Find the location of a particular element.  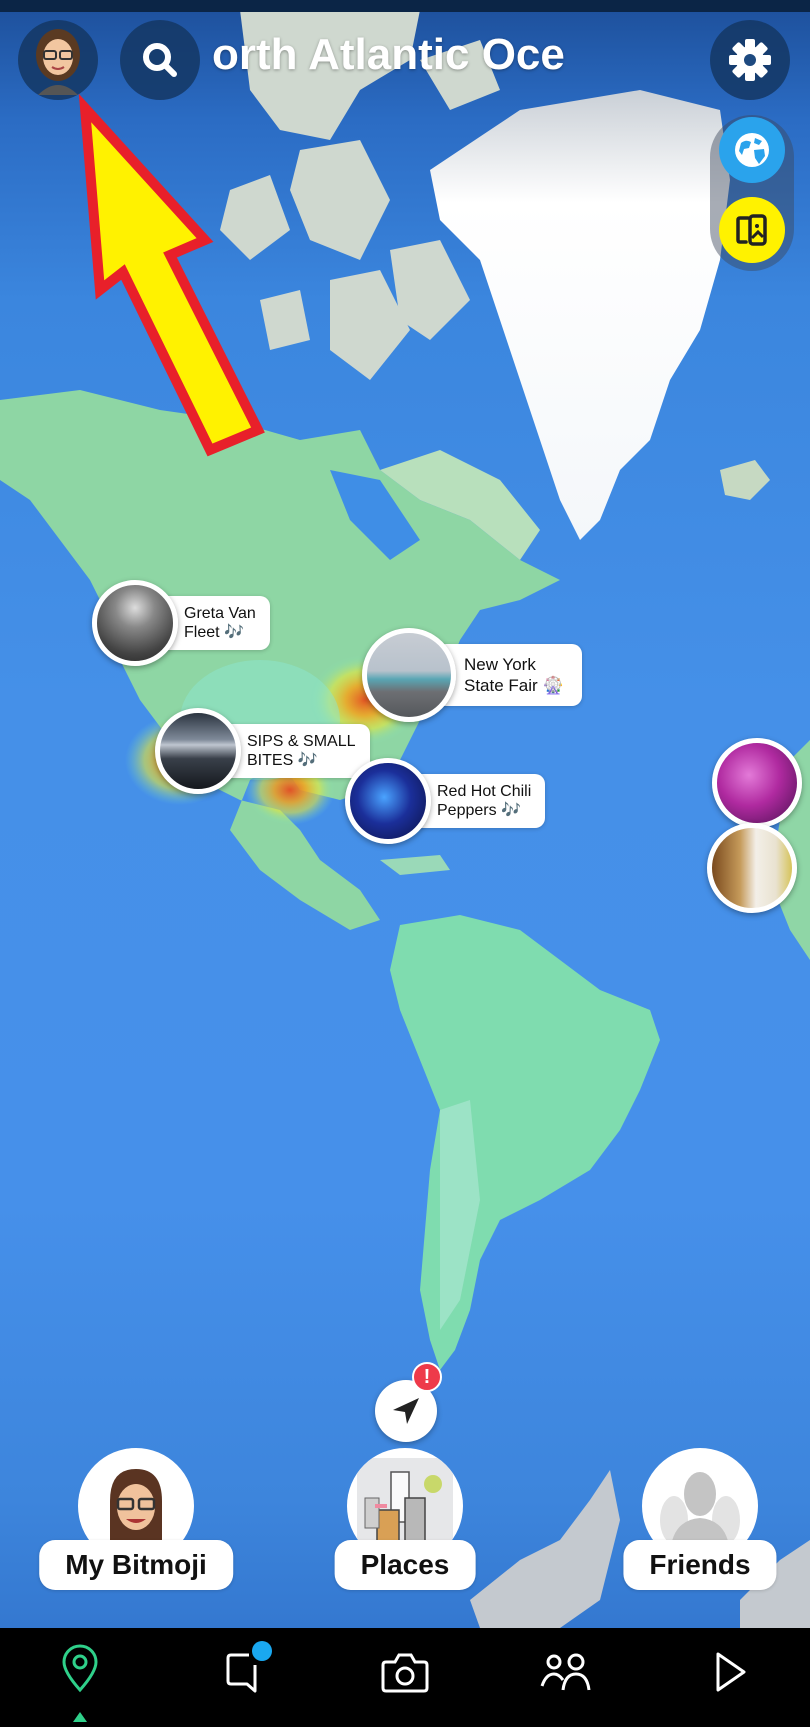

map-pin-icon is located at coordinates (80, 1668).